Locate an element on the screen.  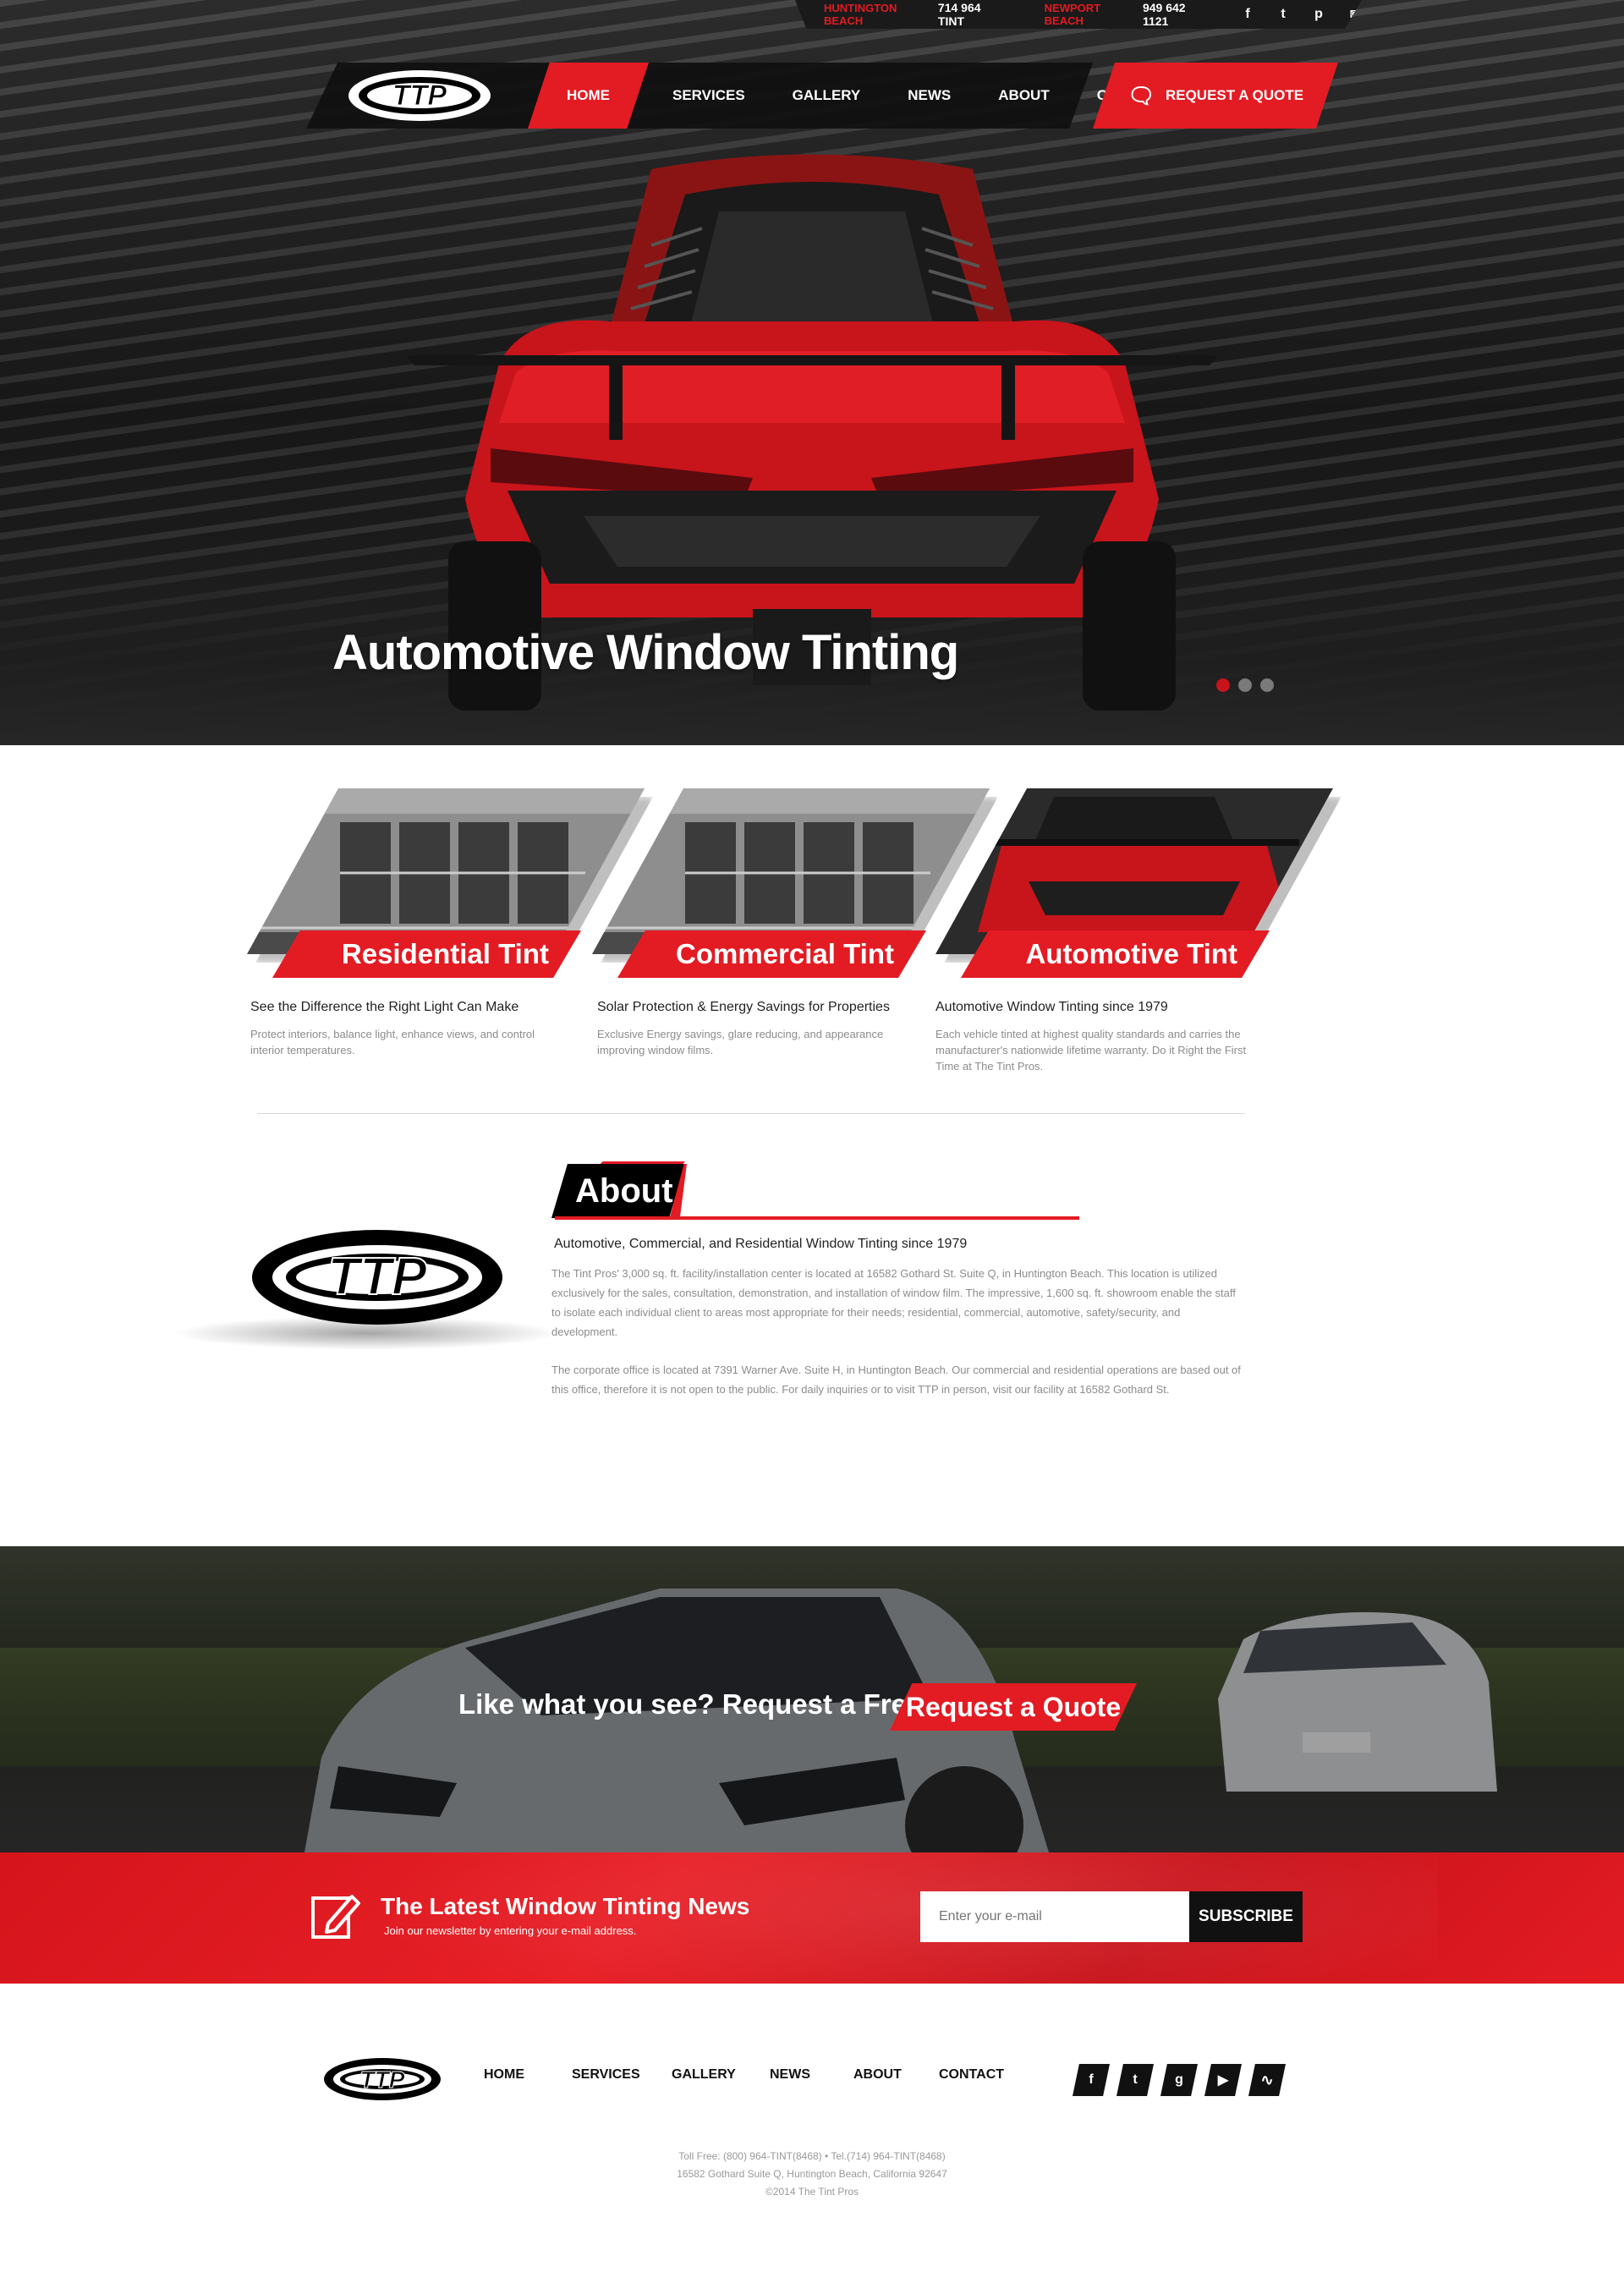
service-card-residential: Residential Tint is located at coordinates (450, 883).